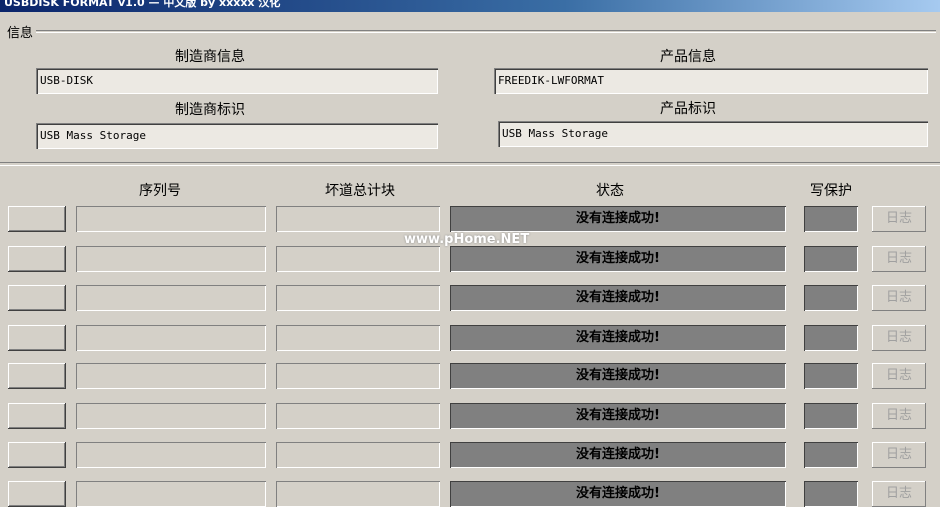 The image size is (940, 507). Describe the element at coordinates (467, 239) in the screenshot. I see `watermark: www.pHome.NET` at that location.